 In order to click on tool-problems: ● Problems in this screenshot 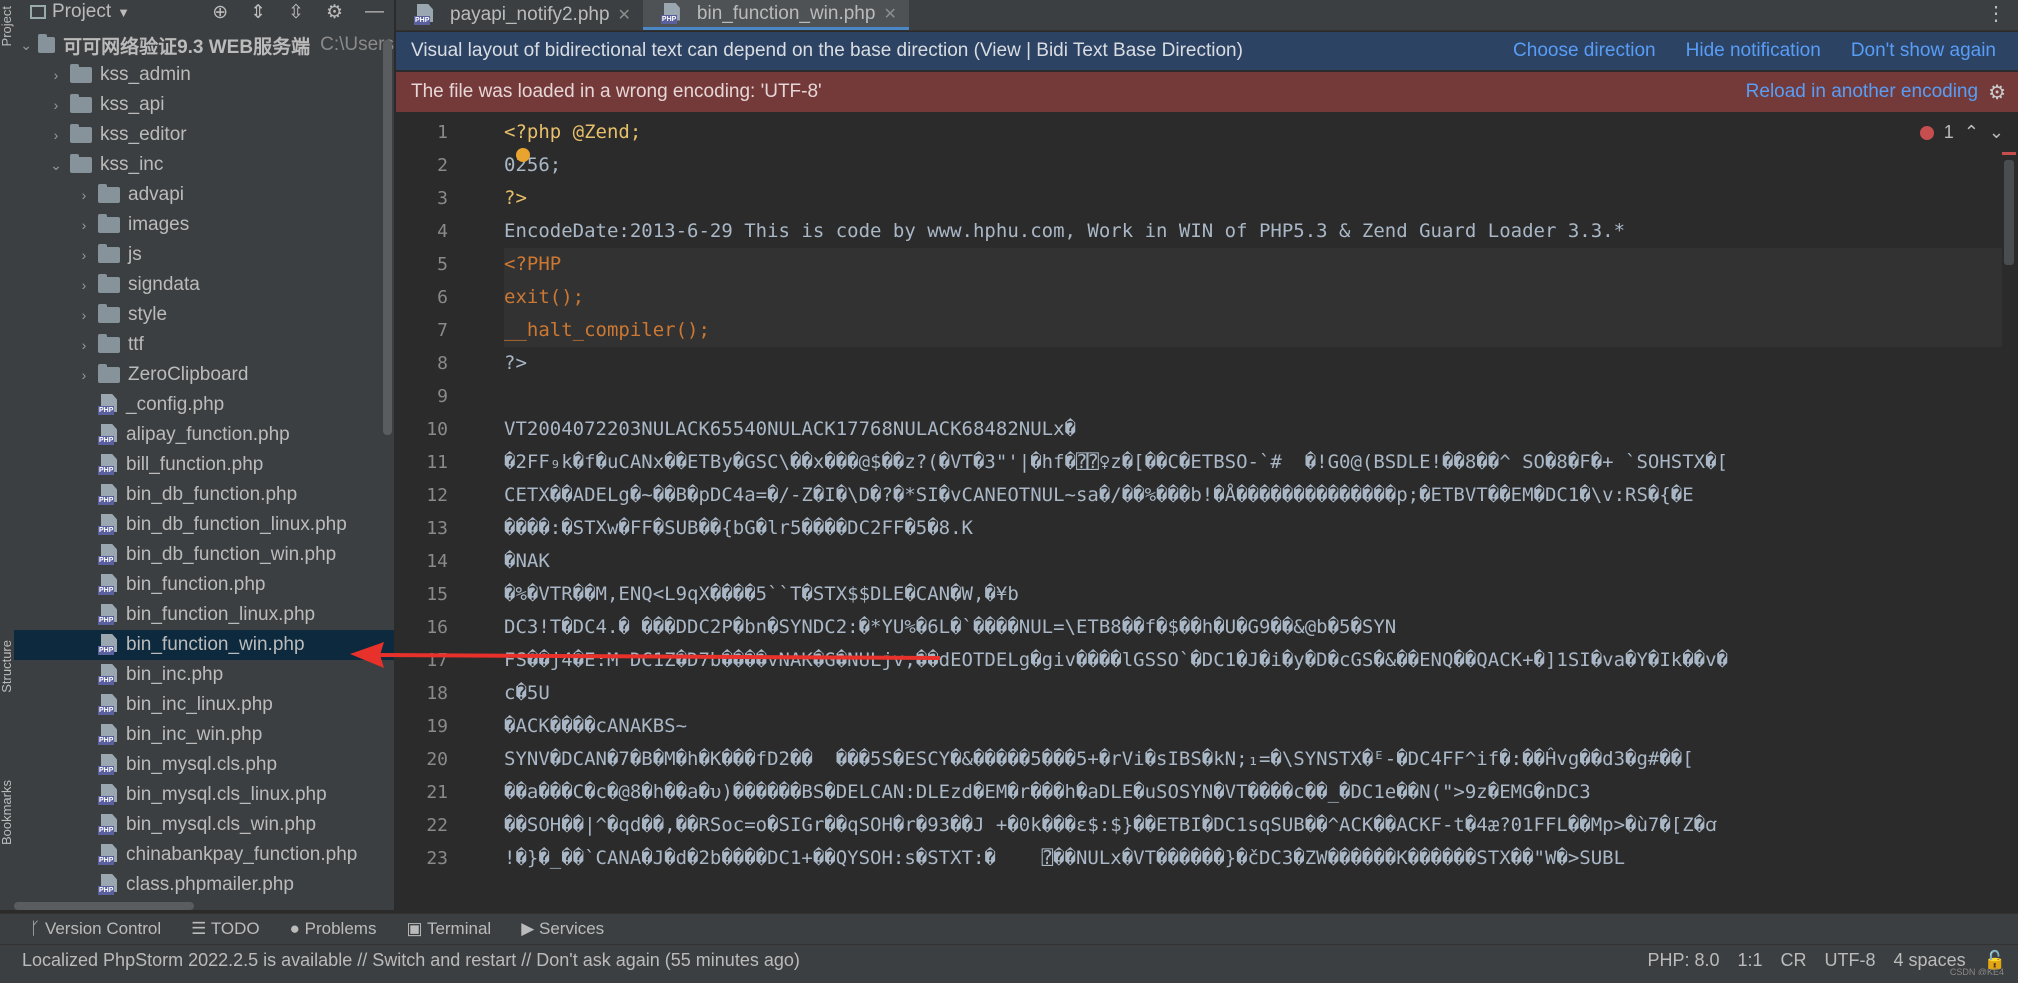, I will do `click(333, 929)`.